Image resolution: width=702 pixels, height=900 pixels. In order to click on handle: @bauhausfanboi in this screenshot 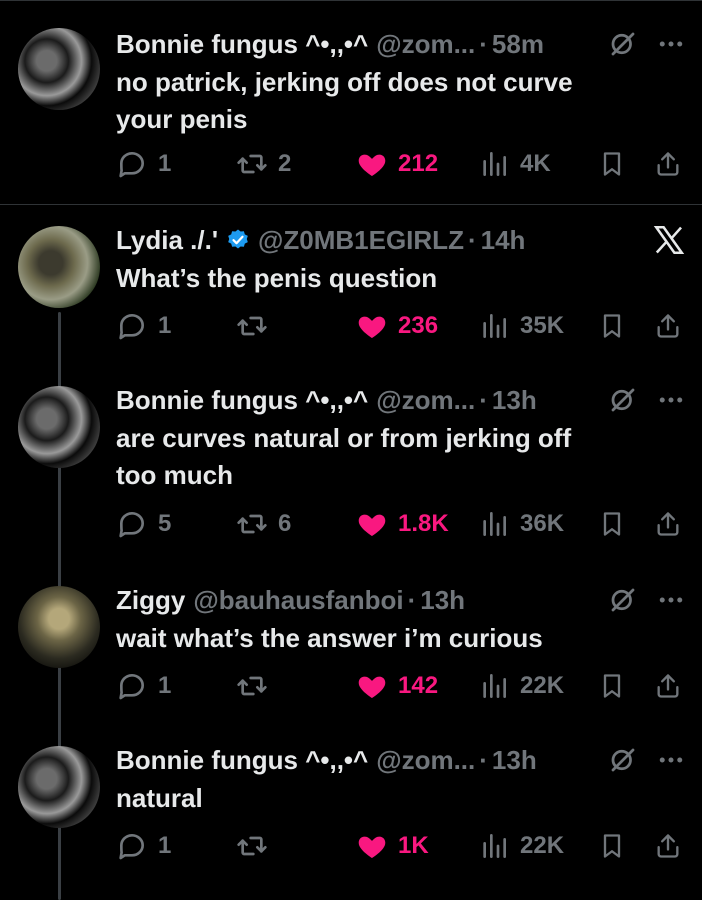, I will do `click(298, 600)`.